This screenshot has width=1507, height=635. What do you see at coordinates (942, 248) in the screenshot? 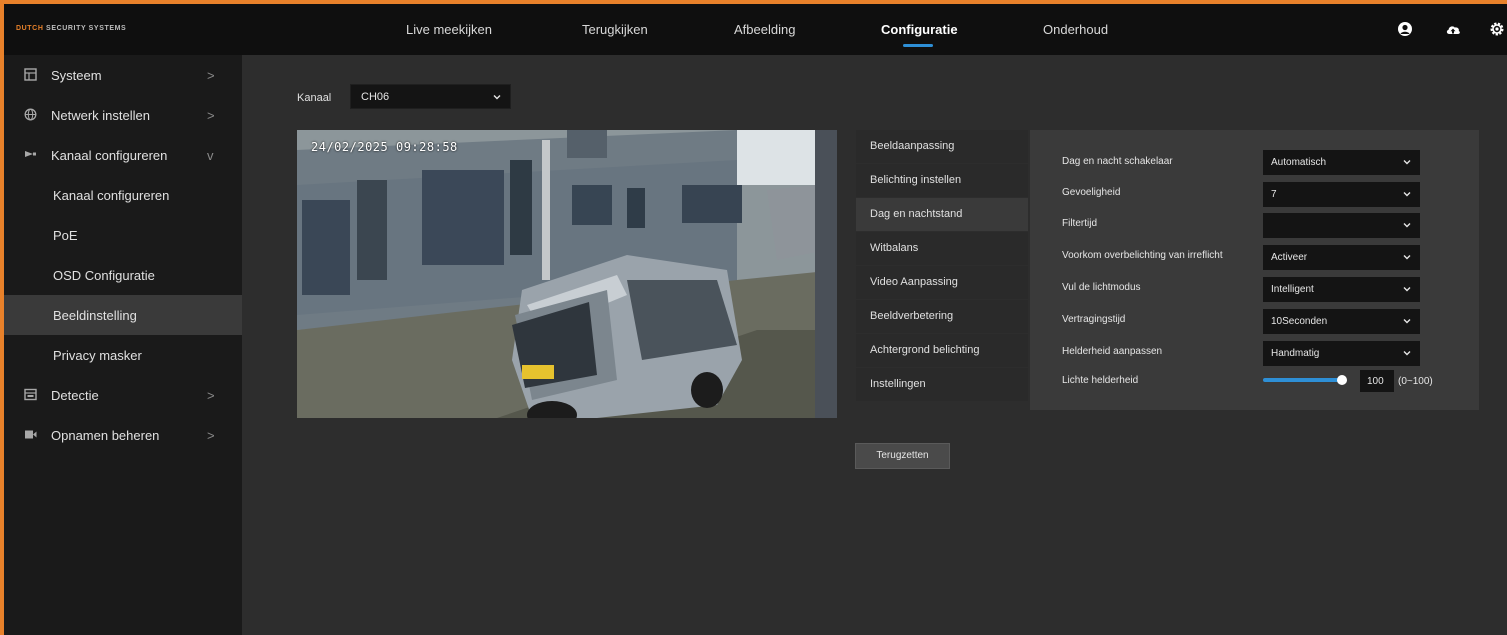
I see `tab-witbalans: Witbalans` at bounding box center [942, 248].